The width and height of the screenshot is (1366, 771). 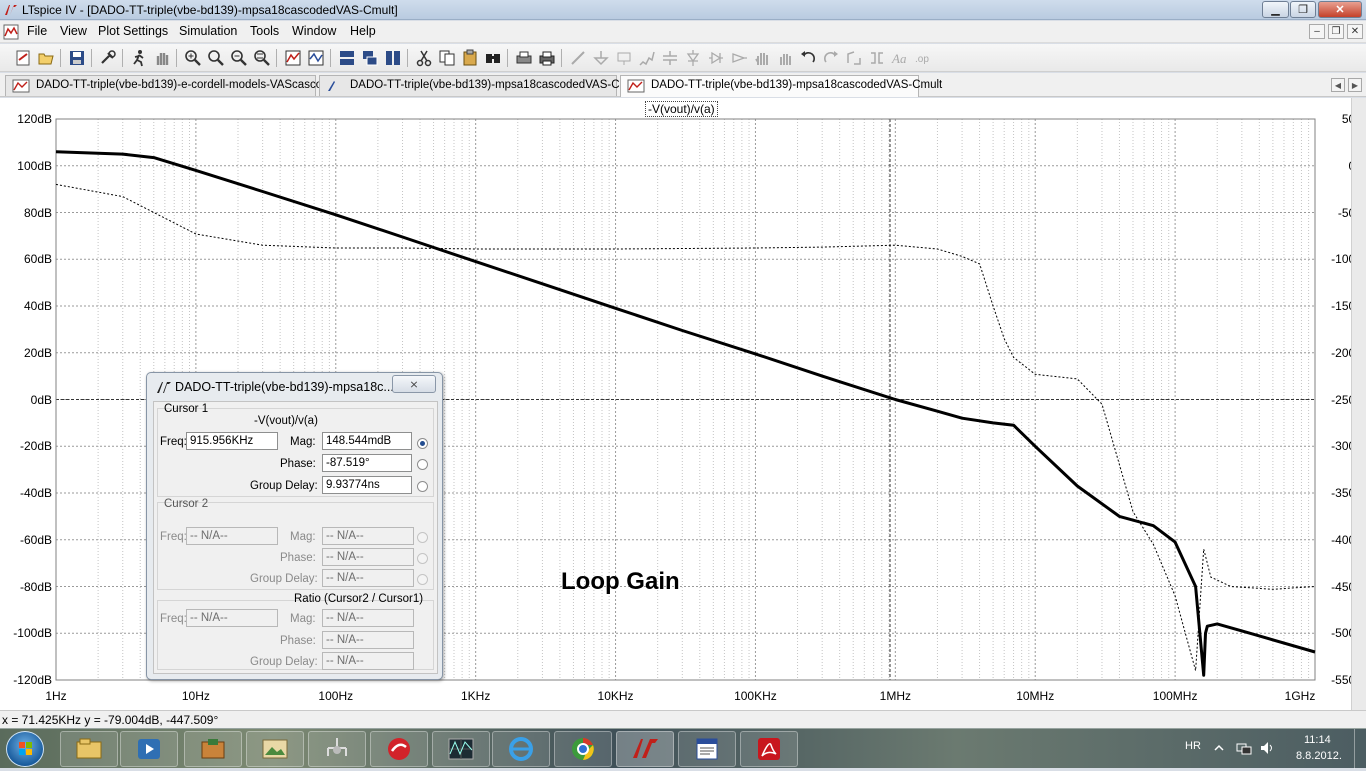 What do you see at coordinates (670, 58) in the screenshot?
I see `capacitor-icon` at bounding box center [670, 58].